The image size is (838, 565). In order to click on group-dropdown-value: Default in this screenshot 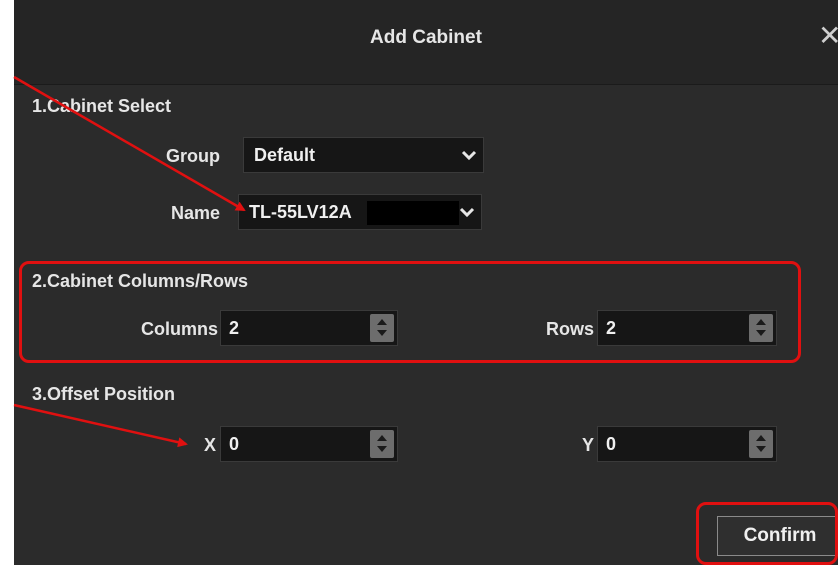, I will do `click(285, 155)`.